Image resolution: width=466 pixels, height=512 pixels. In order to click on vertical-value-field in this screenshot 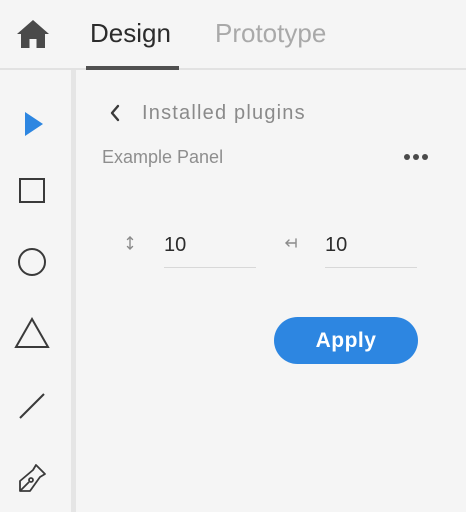, I will do `click(210, 248)`.